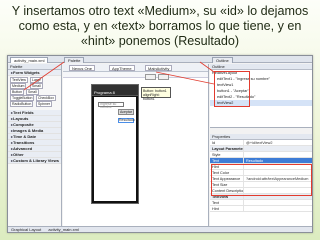 This screenshot has width=320, height=240. What do you see at coordinates (74, 60) in the screenshot?
I see `tab-palette: Palette` at bounding box center [74, 60].